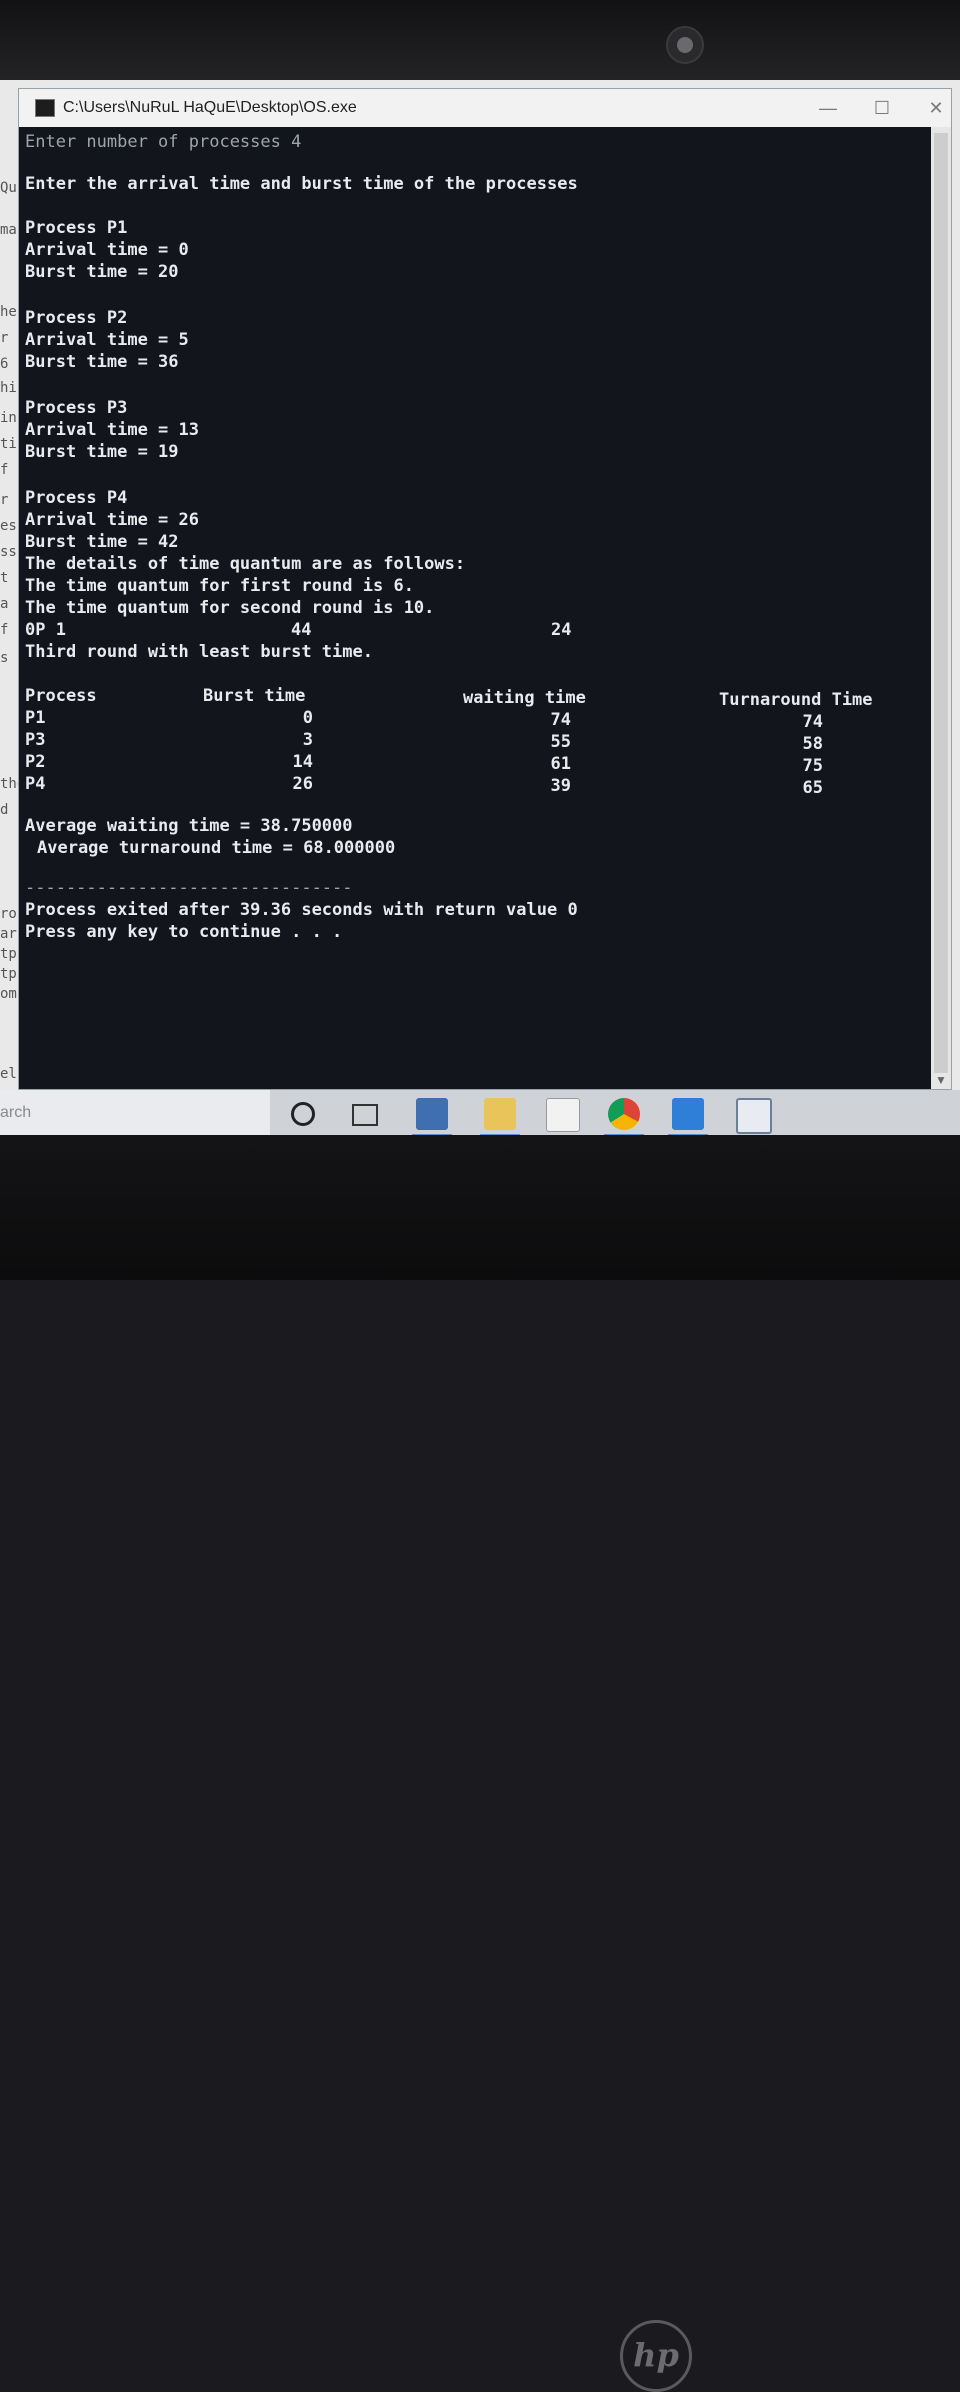 This screenshot has width=960, height=2392. What do you see at coordinates (524, 698) in the screenshot?
I see `table-header-waiting: waiting time` at bounding box center [524, 698].